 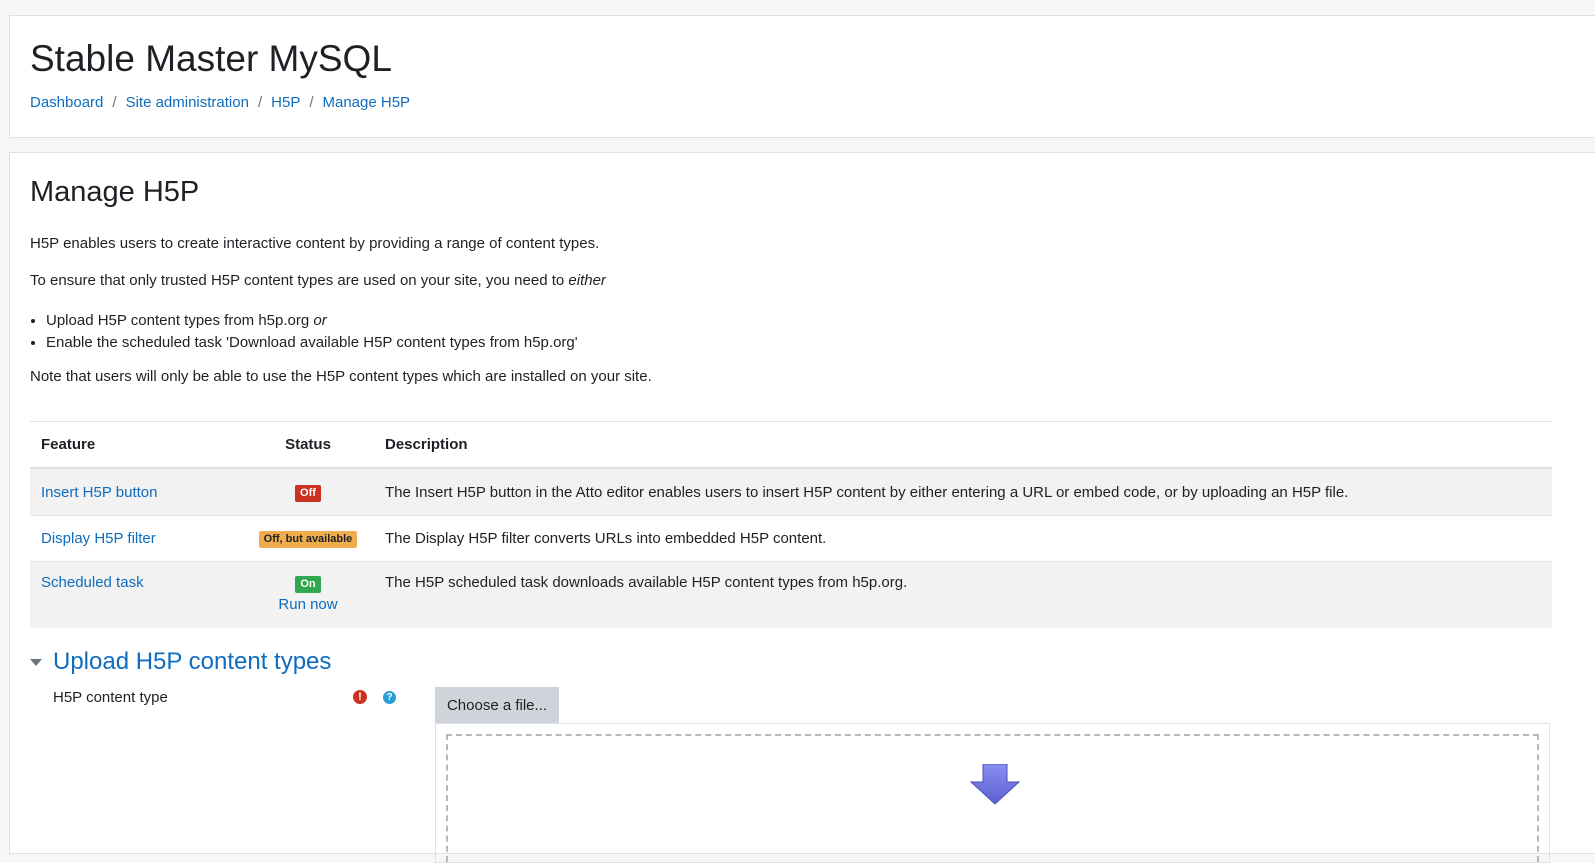 I want to click on feature-cell: Insert H5P button, so click(x=136, y=491).